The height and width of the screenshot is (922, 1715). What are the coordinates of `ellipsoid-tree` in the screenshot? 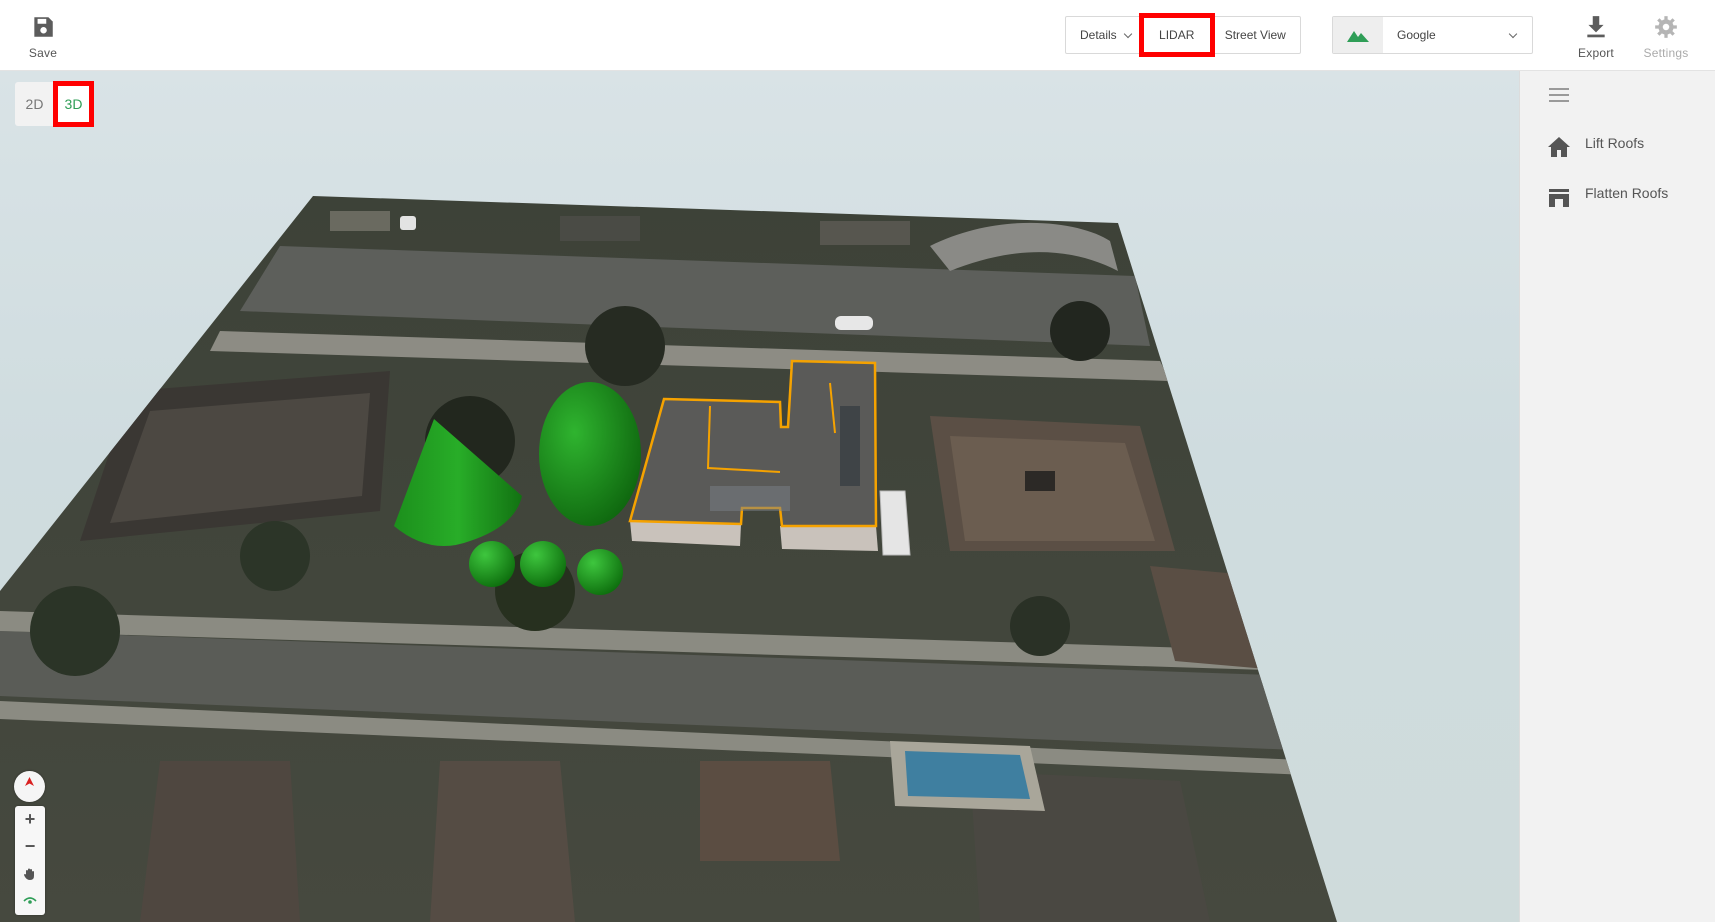 It's located at (590, 454).